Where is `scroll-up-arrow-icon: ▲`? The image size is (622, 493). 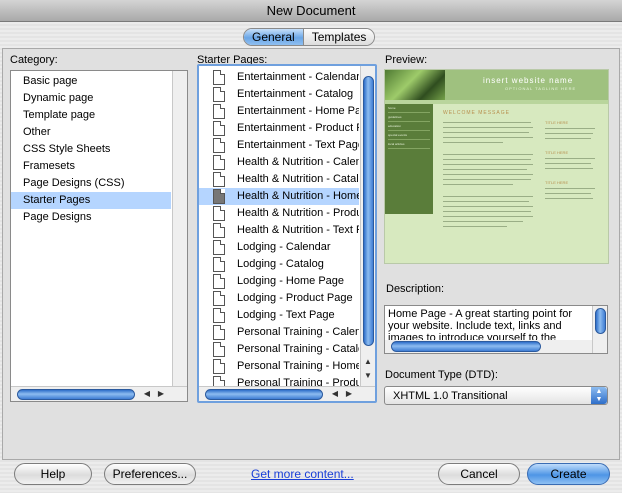 scroll-up-arrow-icon: ▲ is located at coordinates (368, 362).